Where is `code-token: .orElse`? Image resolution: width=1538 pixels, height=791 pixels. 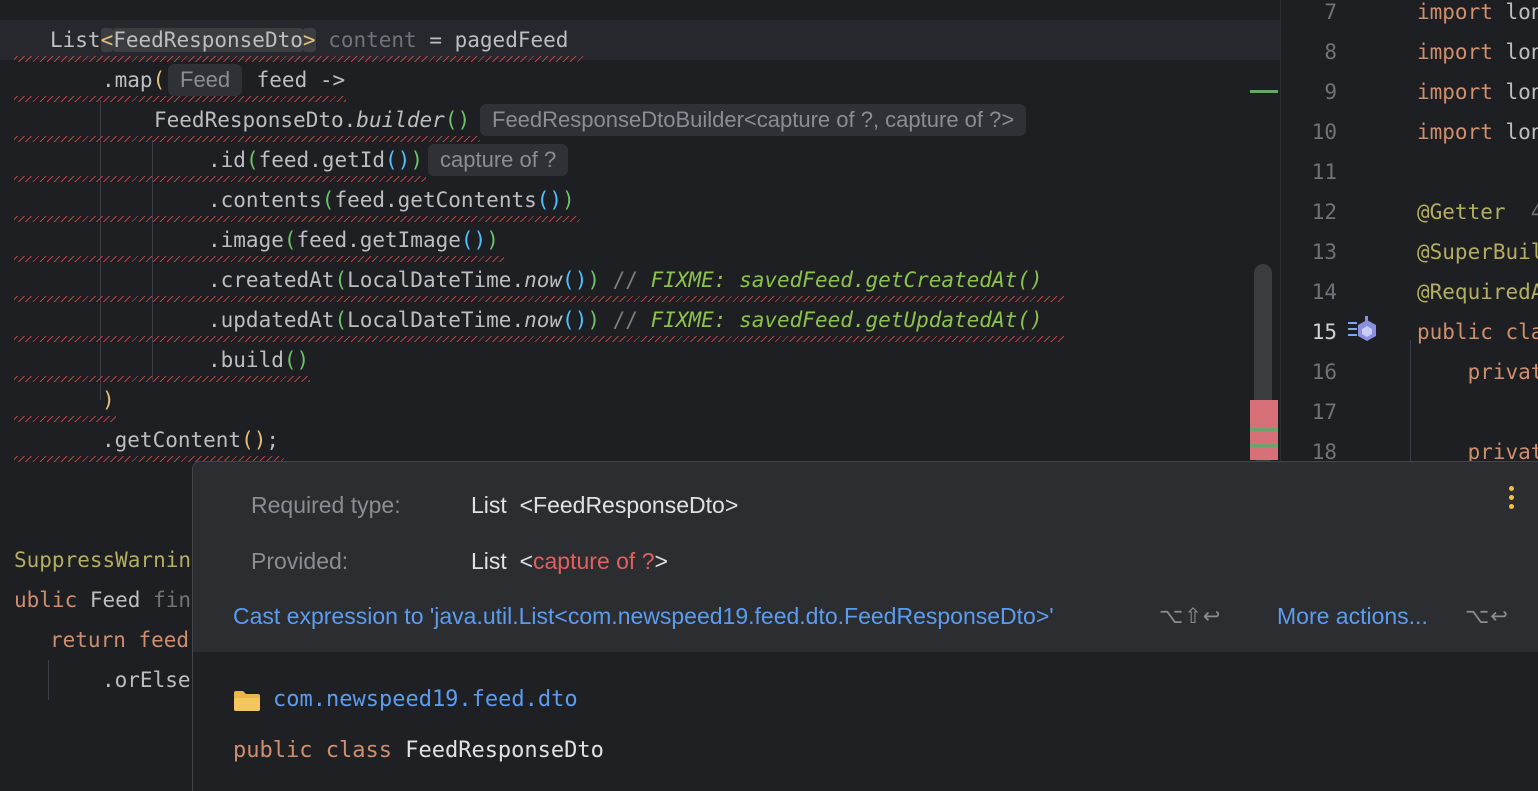
code-token: .orElse is located at coordinates (146, 680).